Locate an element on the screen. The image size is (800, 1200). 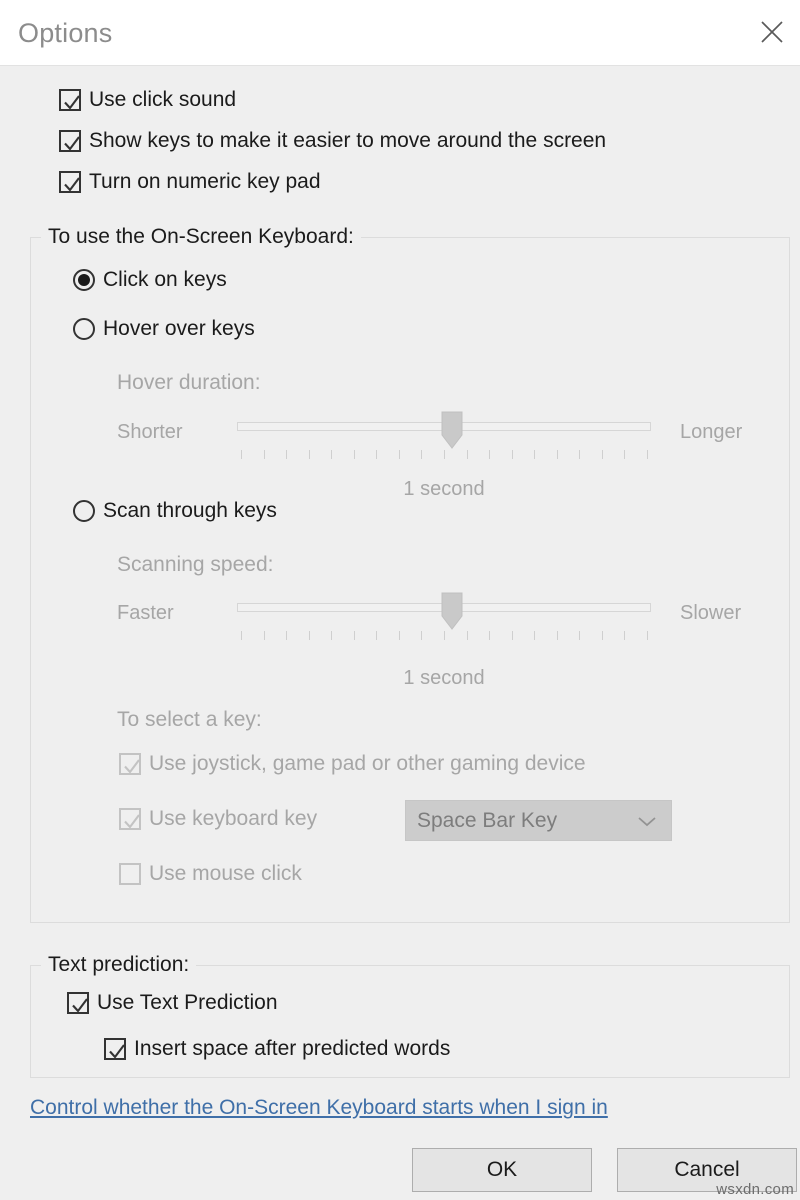
radio-hover-over-keys: Hover over keys is located at coordinates (164, 329).